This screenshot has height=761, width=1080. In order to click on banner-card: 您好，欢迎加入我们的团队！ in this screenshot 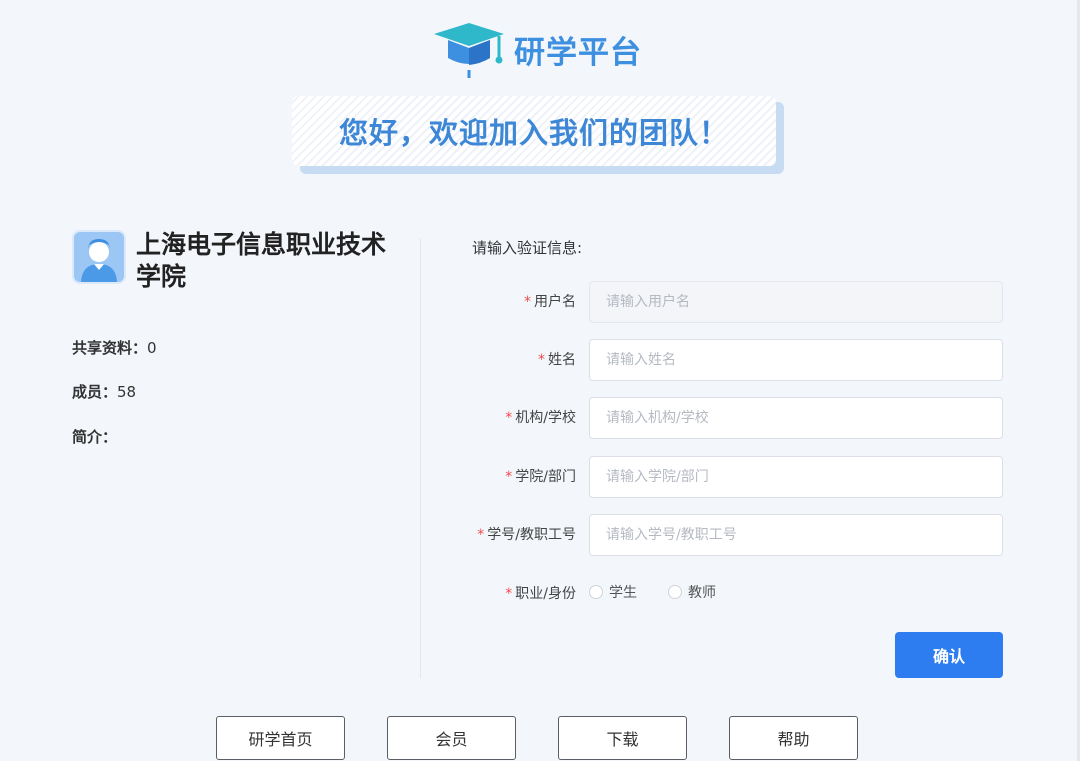, I will do `click(534, 131)`.